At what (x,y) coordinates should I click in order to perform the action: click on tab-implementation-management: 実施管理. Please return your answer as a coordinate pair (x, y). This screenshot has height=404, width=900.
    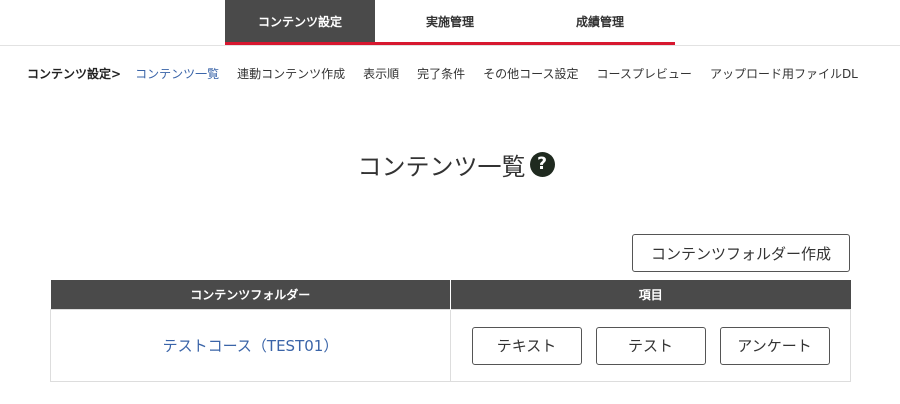
    Looking at the image, I should click on (450, 21).